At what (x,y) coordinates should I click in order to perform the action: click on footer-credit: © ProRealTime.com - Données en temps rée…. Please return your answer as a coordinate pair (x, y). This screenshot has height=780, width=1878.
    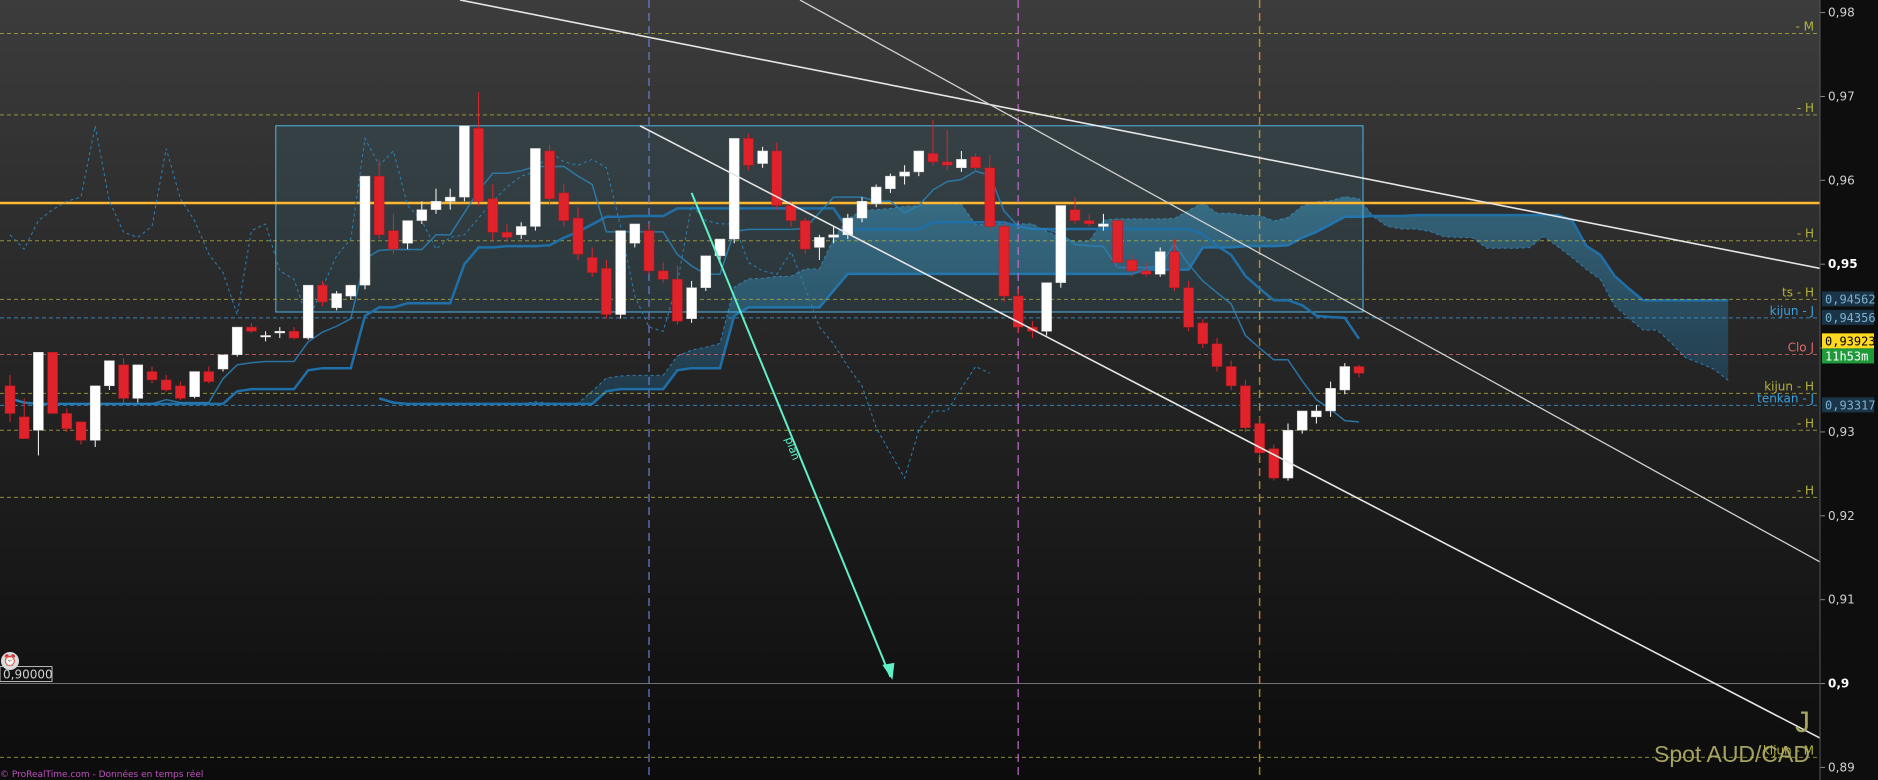
    Looking at the image, I should click on (102, 775).